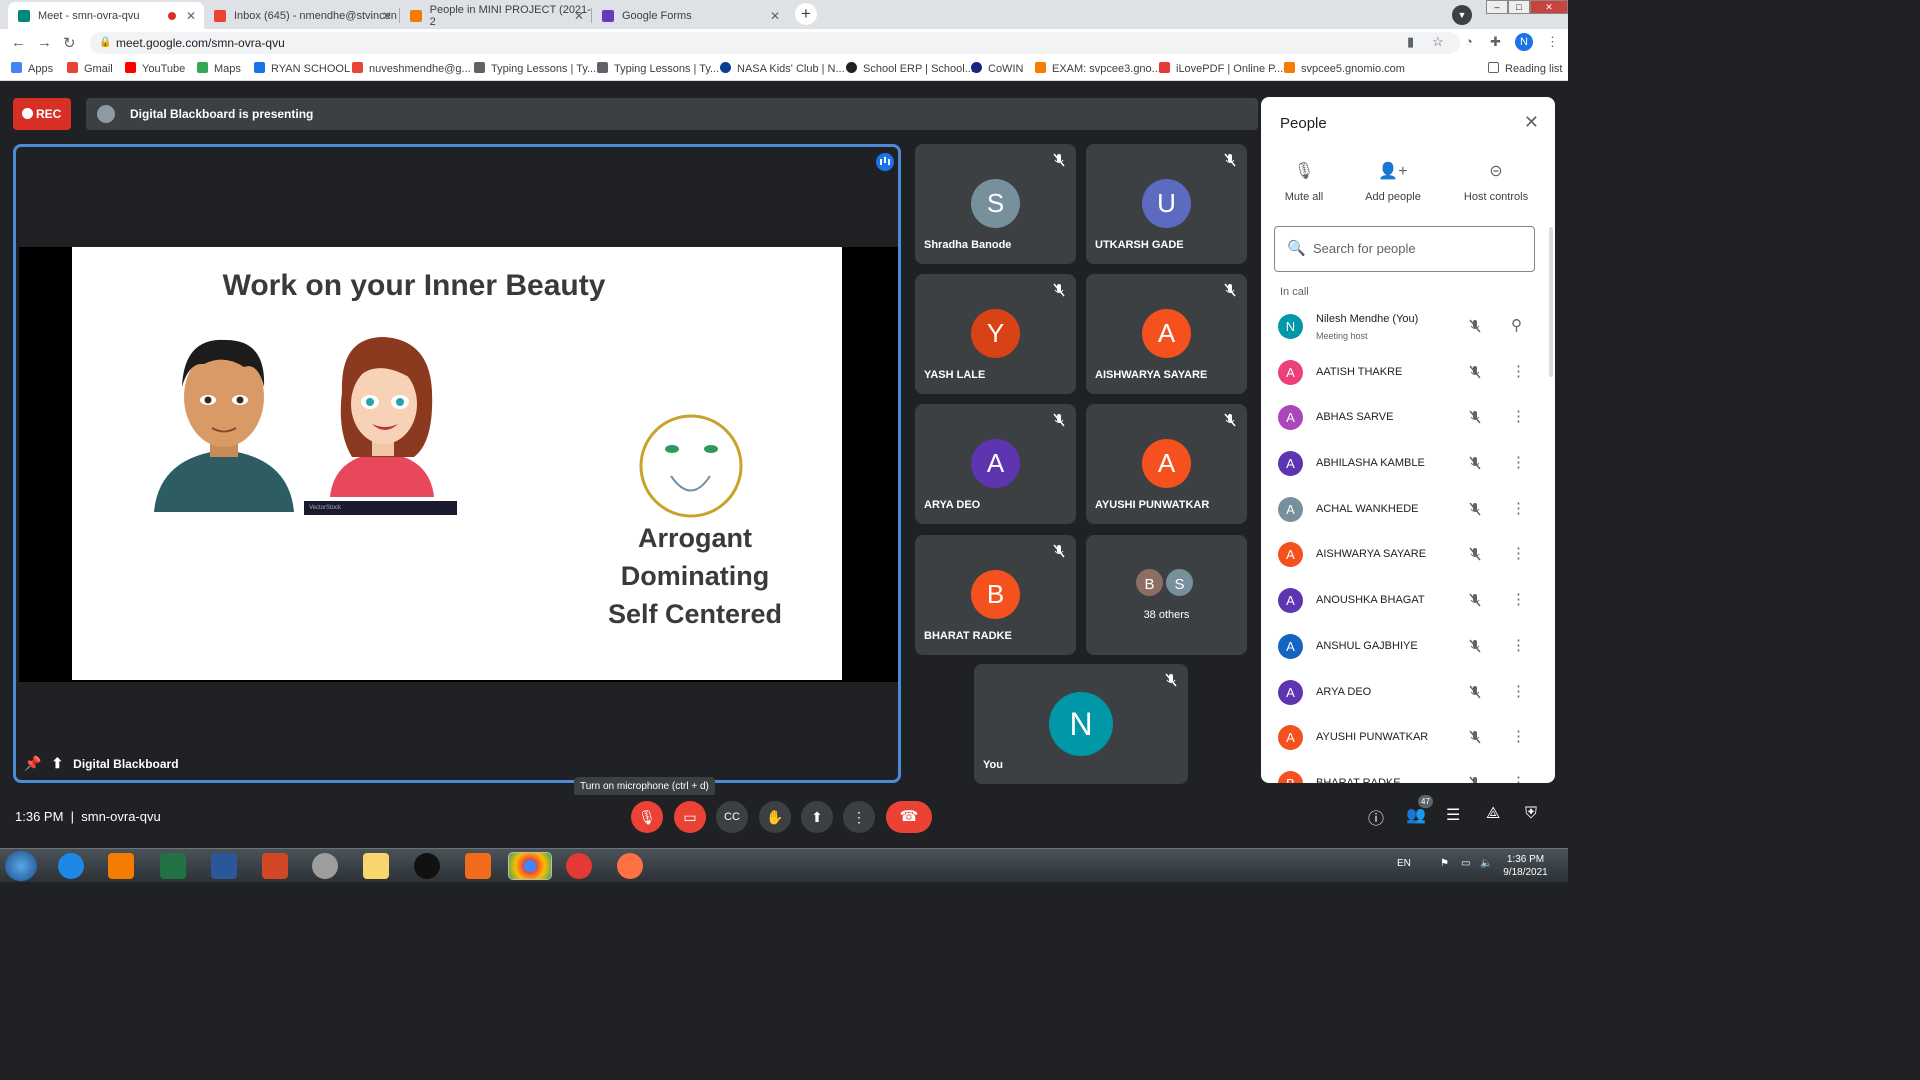 This screenshot has height=1080, width=1920. Describe the element at coordinates (997, 68) in the screenshot. I see `bookmark-cowin: CoWIN` at that location.